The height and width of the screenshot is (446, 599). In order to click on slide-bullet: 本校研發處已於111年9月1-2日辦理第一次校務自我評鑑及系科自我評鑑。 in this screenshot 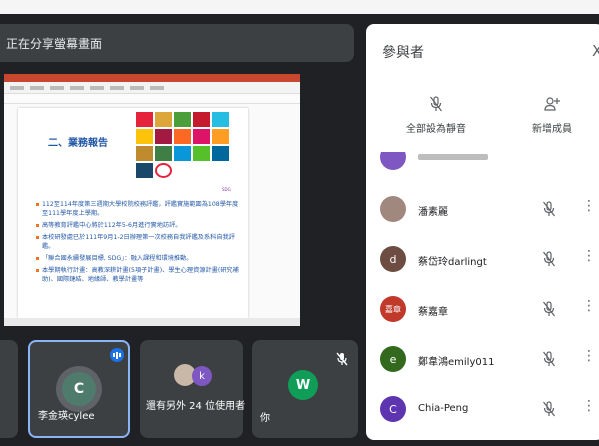, I will do `click(138, 242)`.